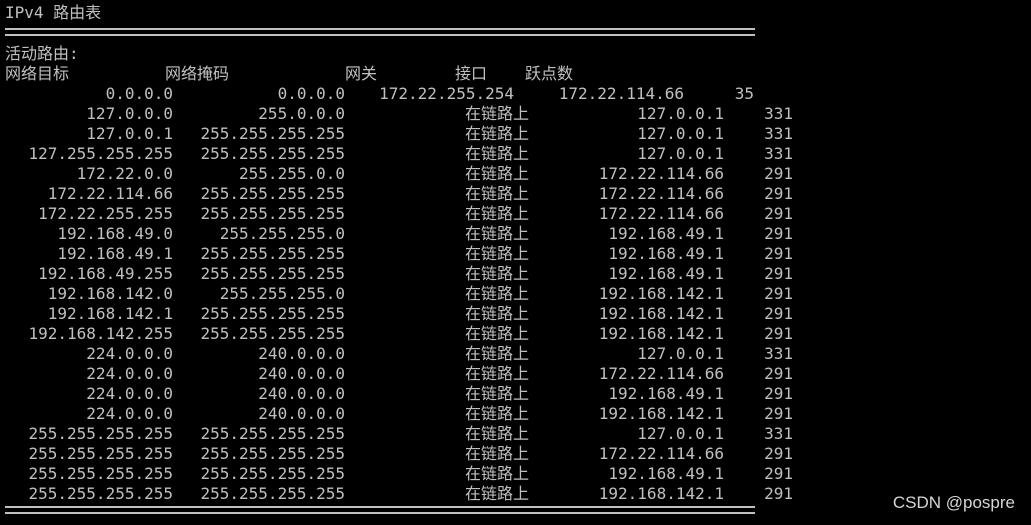  Describe the element at coordinates (953, 502) in the screenshot. I see `watermark: CSDN @pospre` at that location.